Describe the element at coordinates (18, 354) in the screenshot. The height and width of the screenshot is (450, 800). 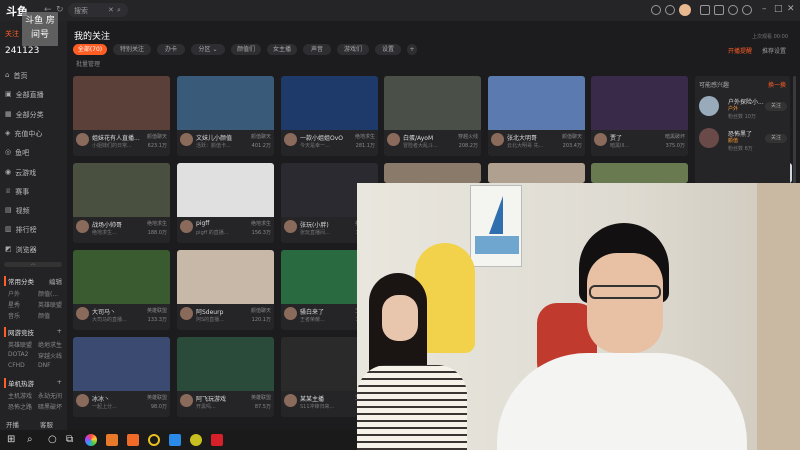
I see `category-link: DOTA2` at that location.